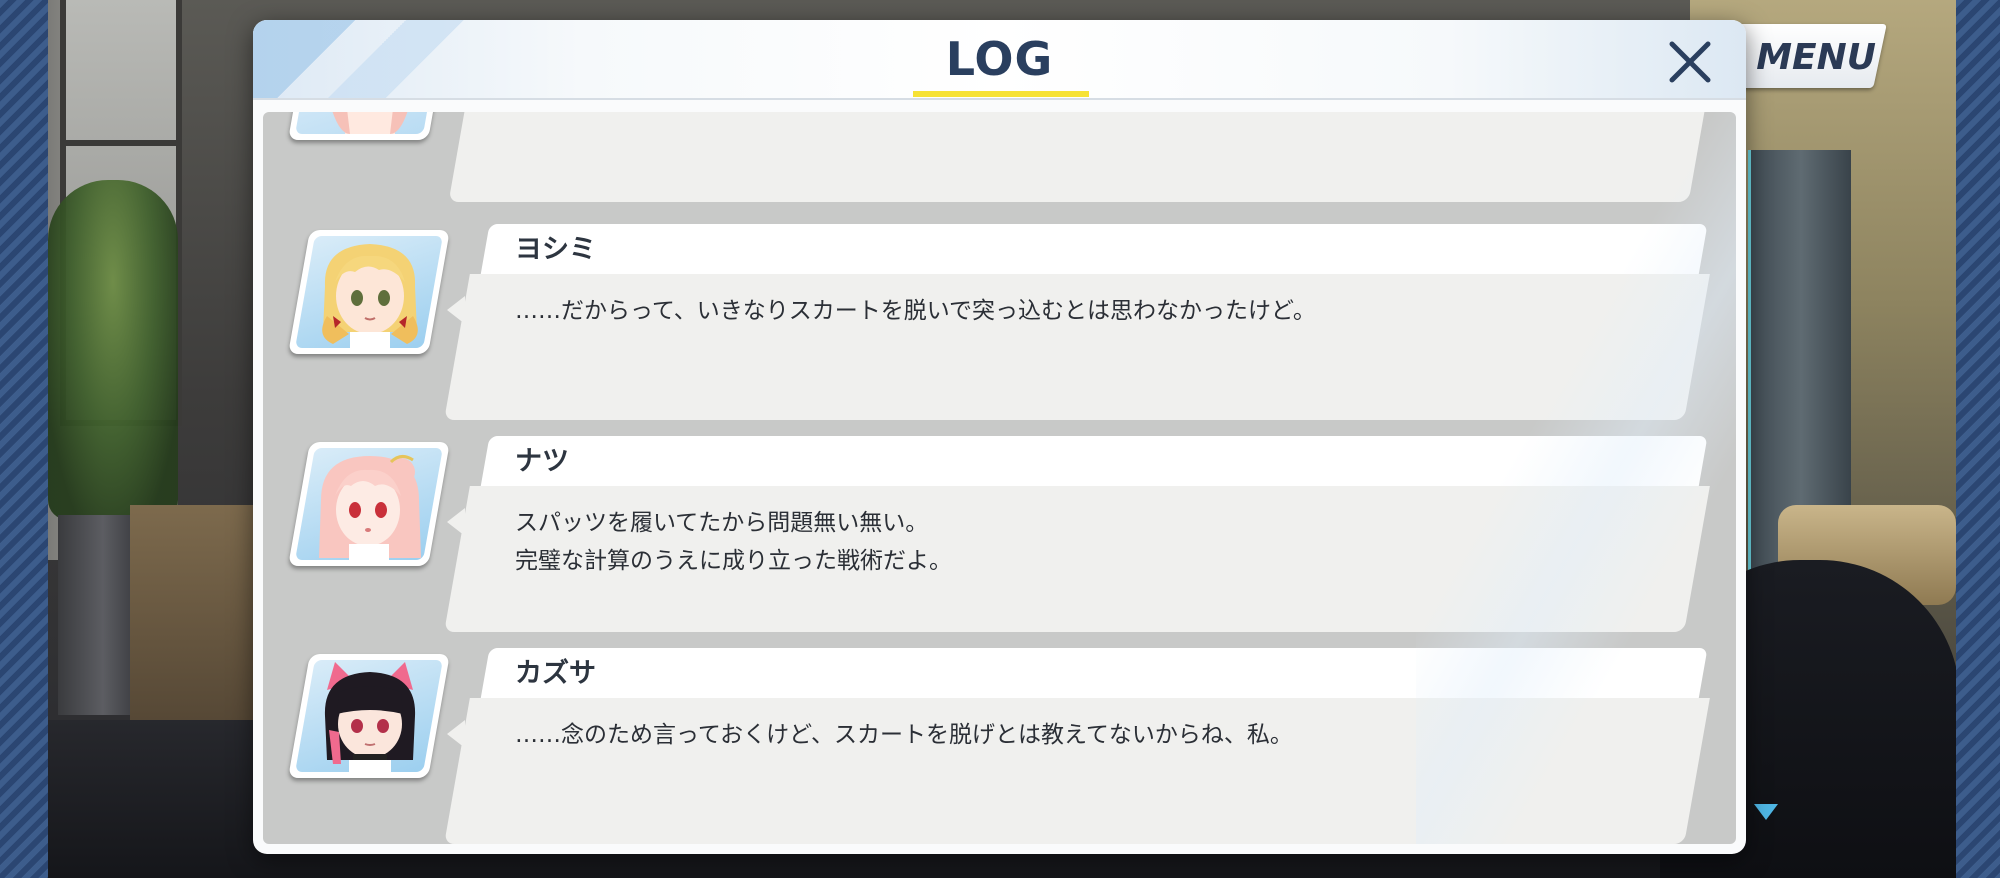 This screenshot has width=2000, height=878. Describe the element at coordinates (24, 439) in the screenshot. I see `screen-edge-left` at that location.